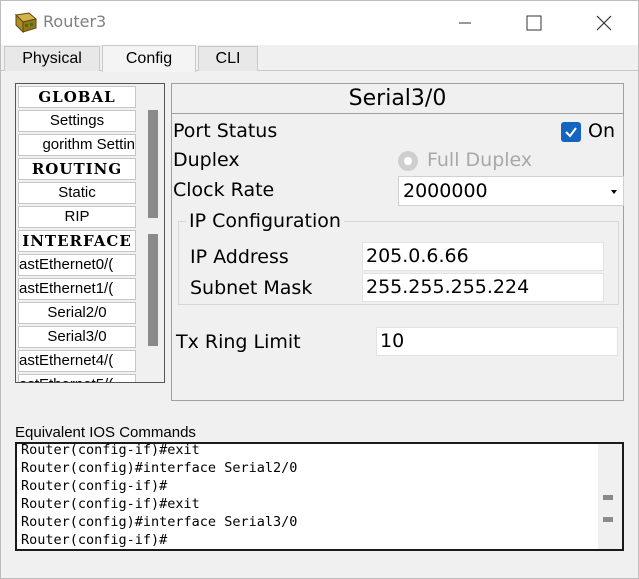 The image size is (639, 579). I want to click on ip-address-label: IP Address, so click(239, 257).